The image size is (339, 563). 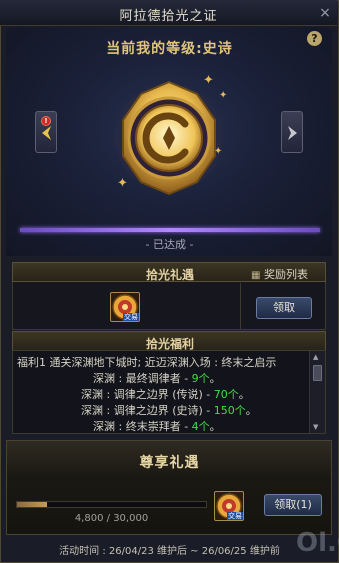 I want to click on reward-list-label: 奖励列表, so click(x=285, y=274).